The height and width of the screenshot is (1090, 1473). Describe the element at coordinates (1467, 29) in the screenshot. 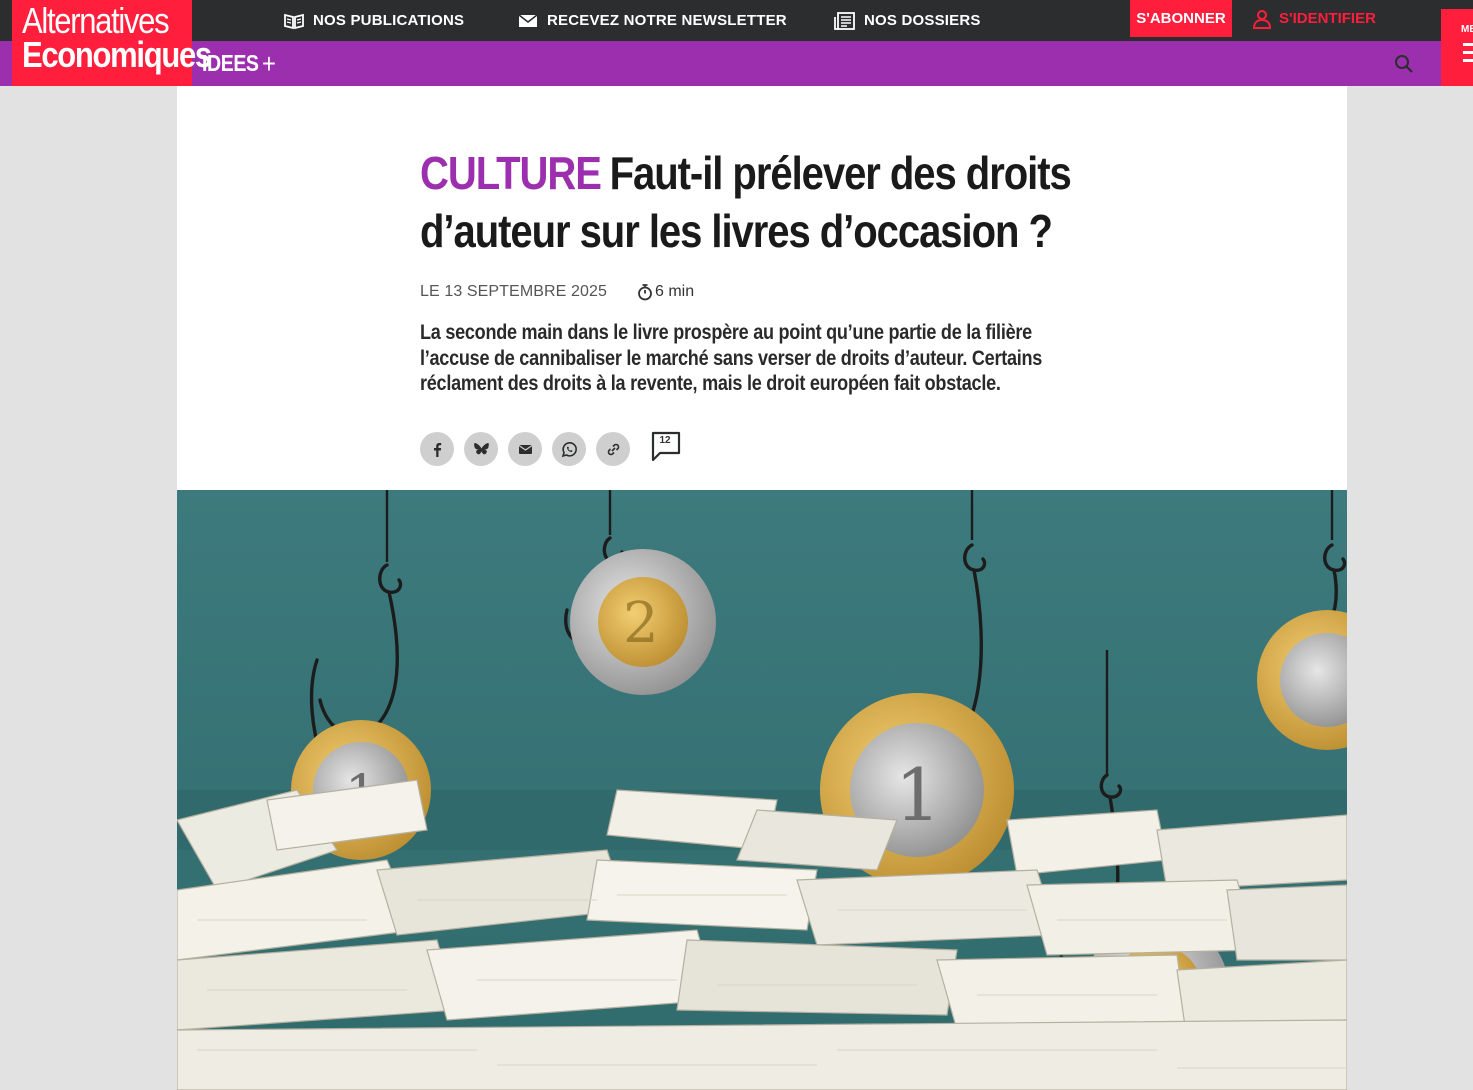

I see `menu-label: ME` at that location.